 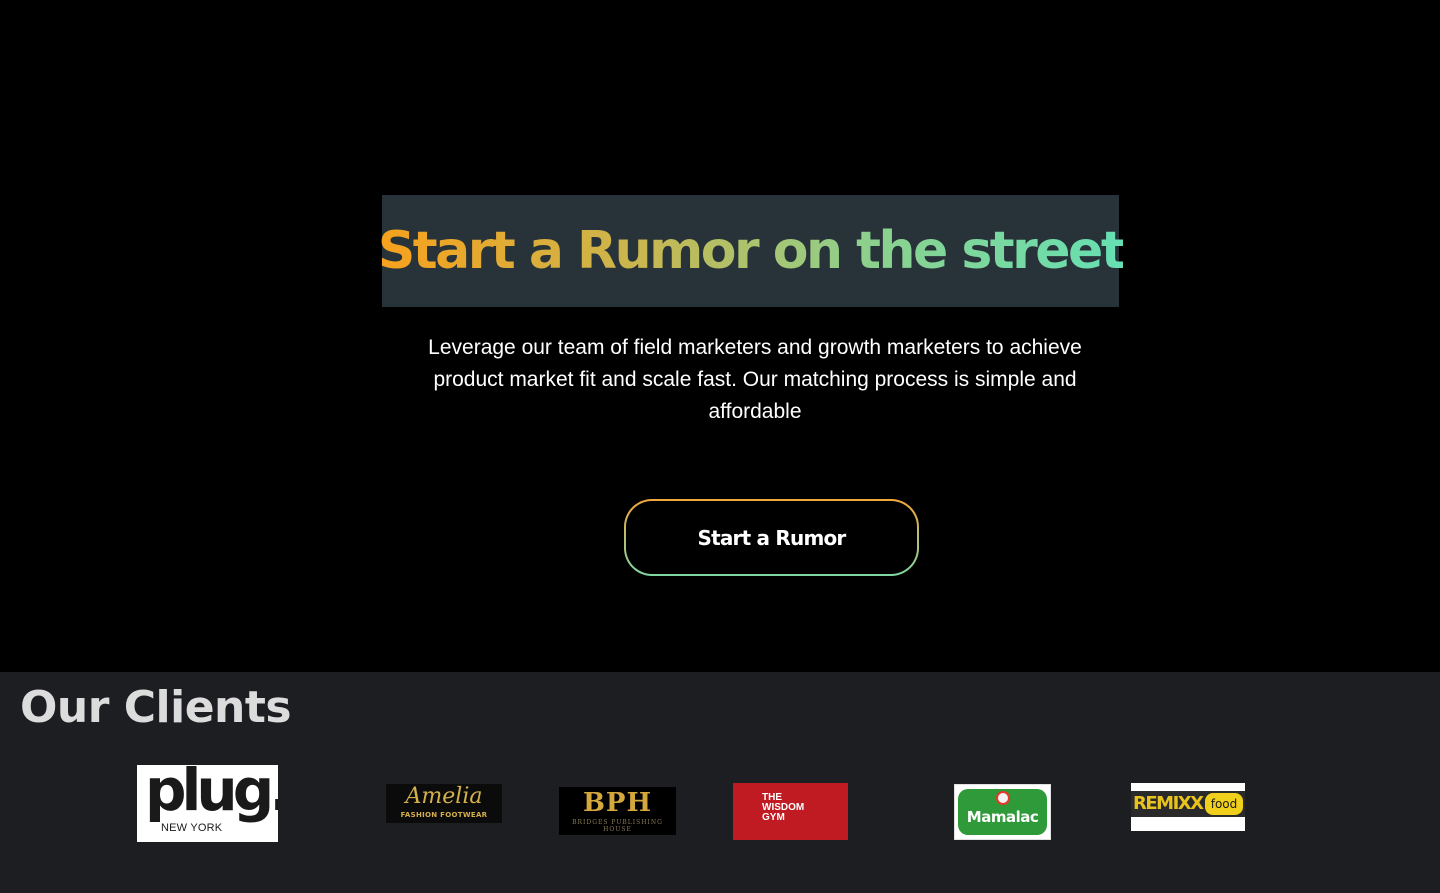 I want to click on plug-logo-word: plug., so click(x=211, y=794).